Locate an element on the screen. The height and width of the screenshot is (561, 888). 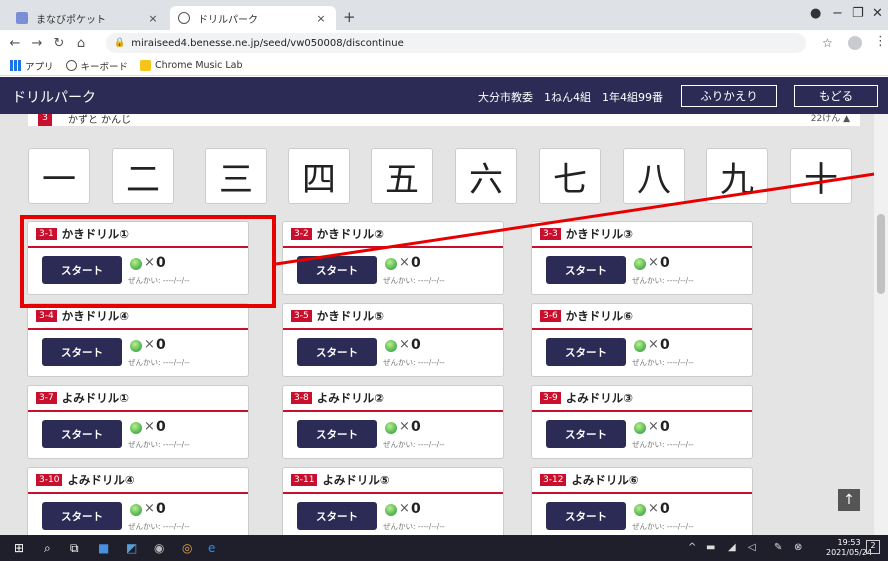
file-explorer-icon: ■ is located at coordinates (103, 548).